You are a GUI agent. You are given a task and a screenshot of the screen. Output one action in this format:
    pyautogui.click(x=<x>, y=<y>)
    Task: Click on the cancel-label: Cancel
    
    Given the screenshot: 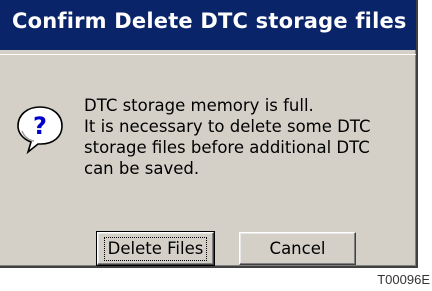 What is the action you would take?
    pyautogui.click(x=297, y=248)
    